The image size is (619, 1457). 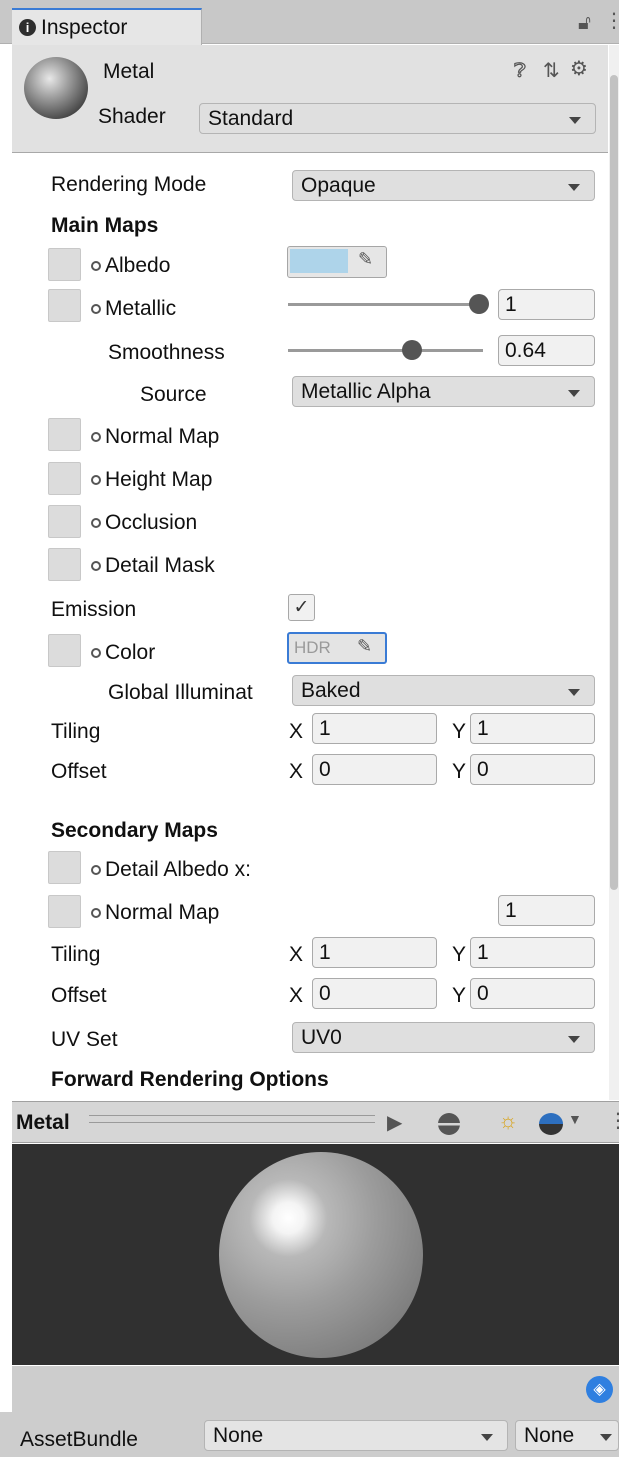 What do you see at coordinates (79, 771) in the screenshot?
I see `offset-label: Offset` at bounding box center [79, 771].